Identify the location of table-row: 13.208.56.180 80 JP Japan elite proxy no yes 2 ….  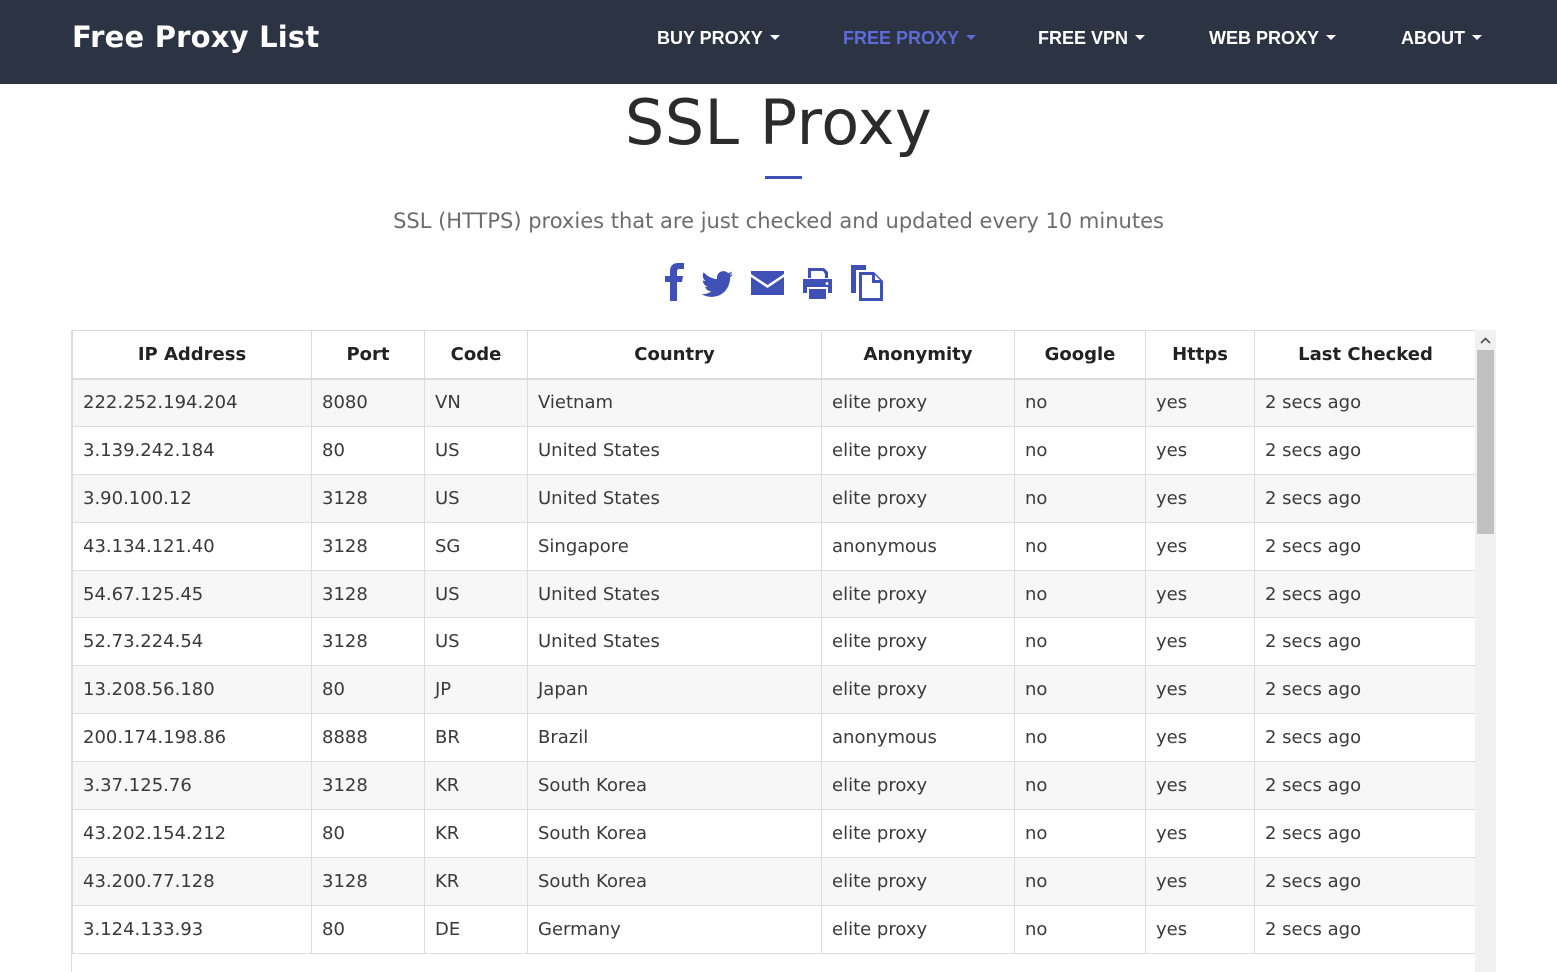
(774, 690).